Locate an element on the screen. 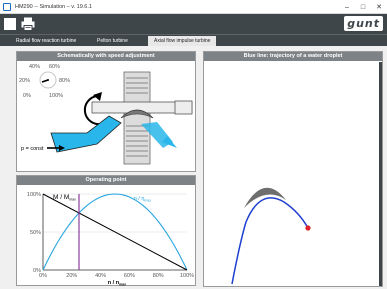  y-tick-label: 50% is located at coordinates (35, 233).